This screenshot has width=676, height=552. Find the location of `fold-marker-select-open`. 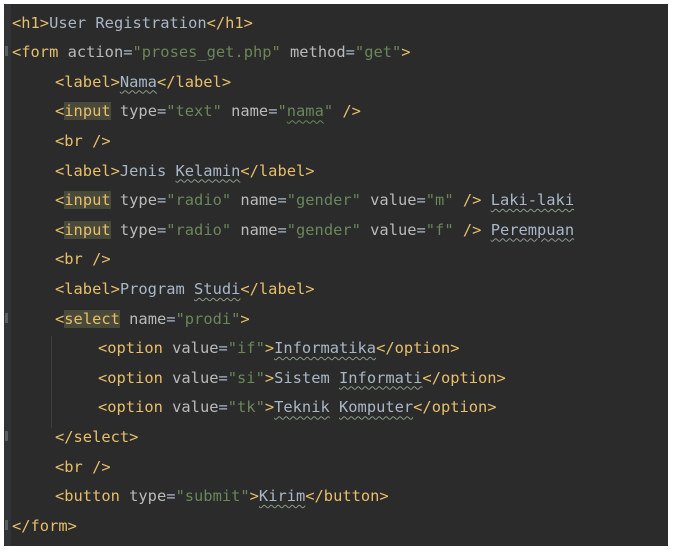

fold-marker-select-open is located at coordinates (6, 318).